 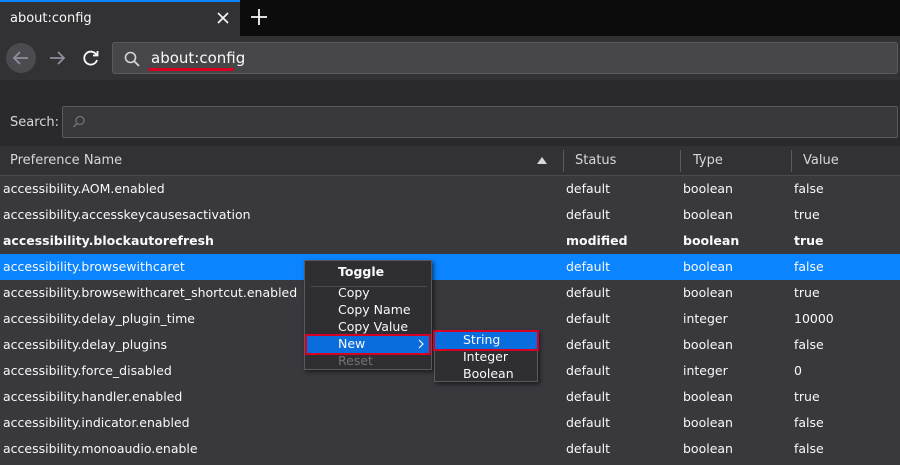 What do you see at coordinates (482, 339) in the screenshot?
I see `submenu-item-label: String` at bounding box center [482, 339].